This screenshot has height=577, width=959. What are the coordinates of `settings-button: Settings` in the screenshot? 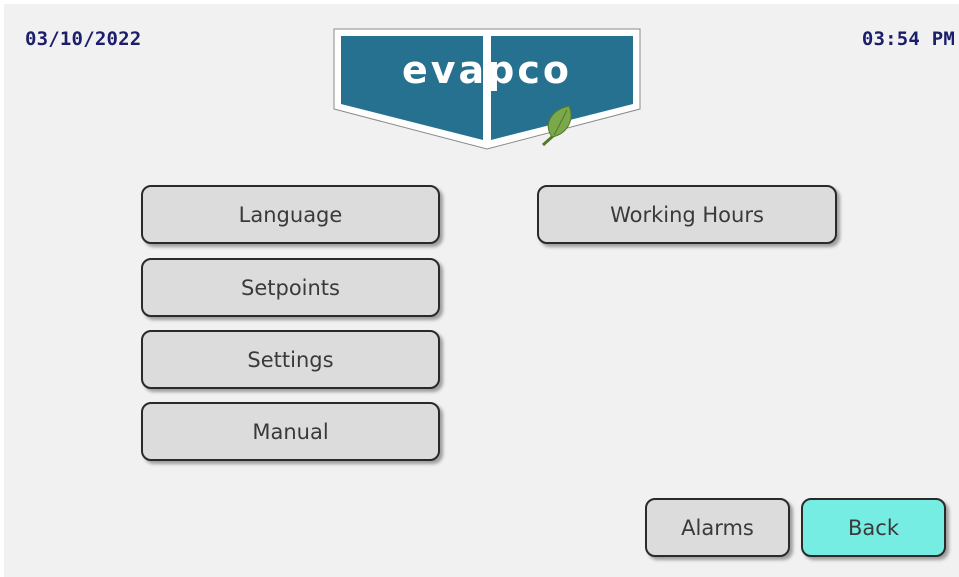 It's located at (290, 359).